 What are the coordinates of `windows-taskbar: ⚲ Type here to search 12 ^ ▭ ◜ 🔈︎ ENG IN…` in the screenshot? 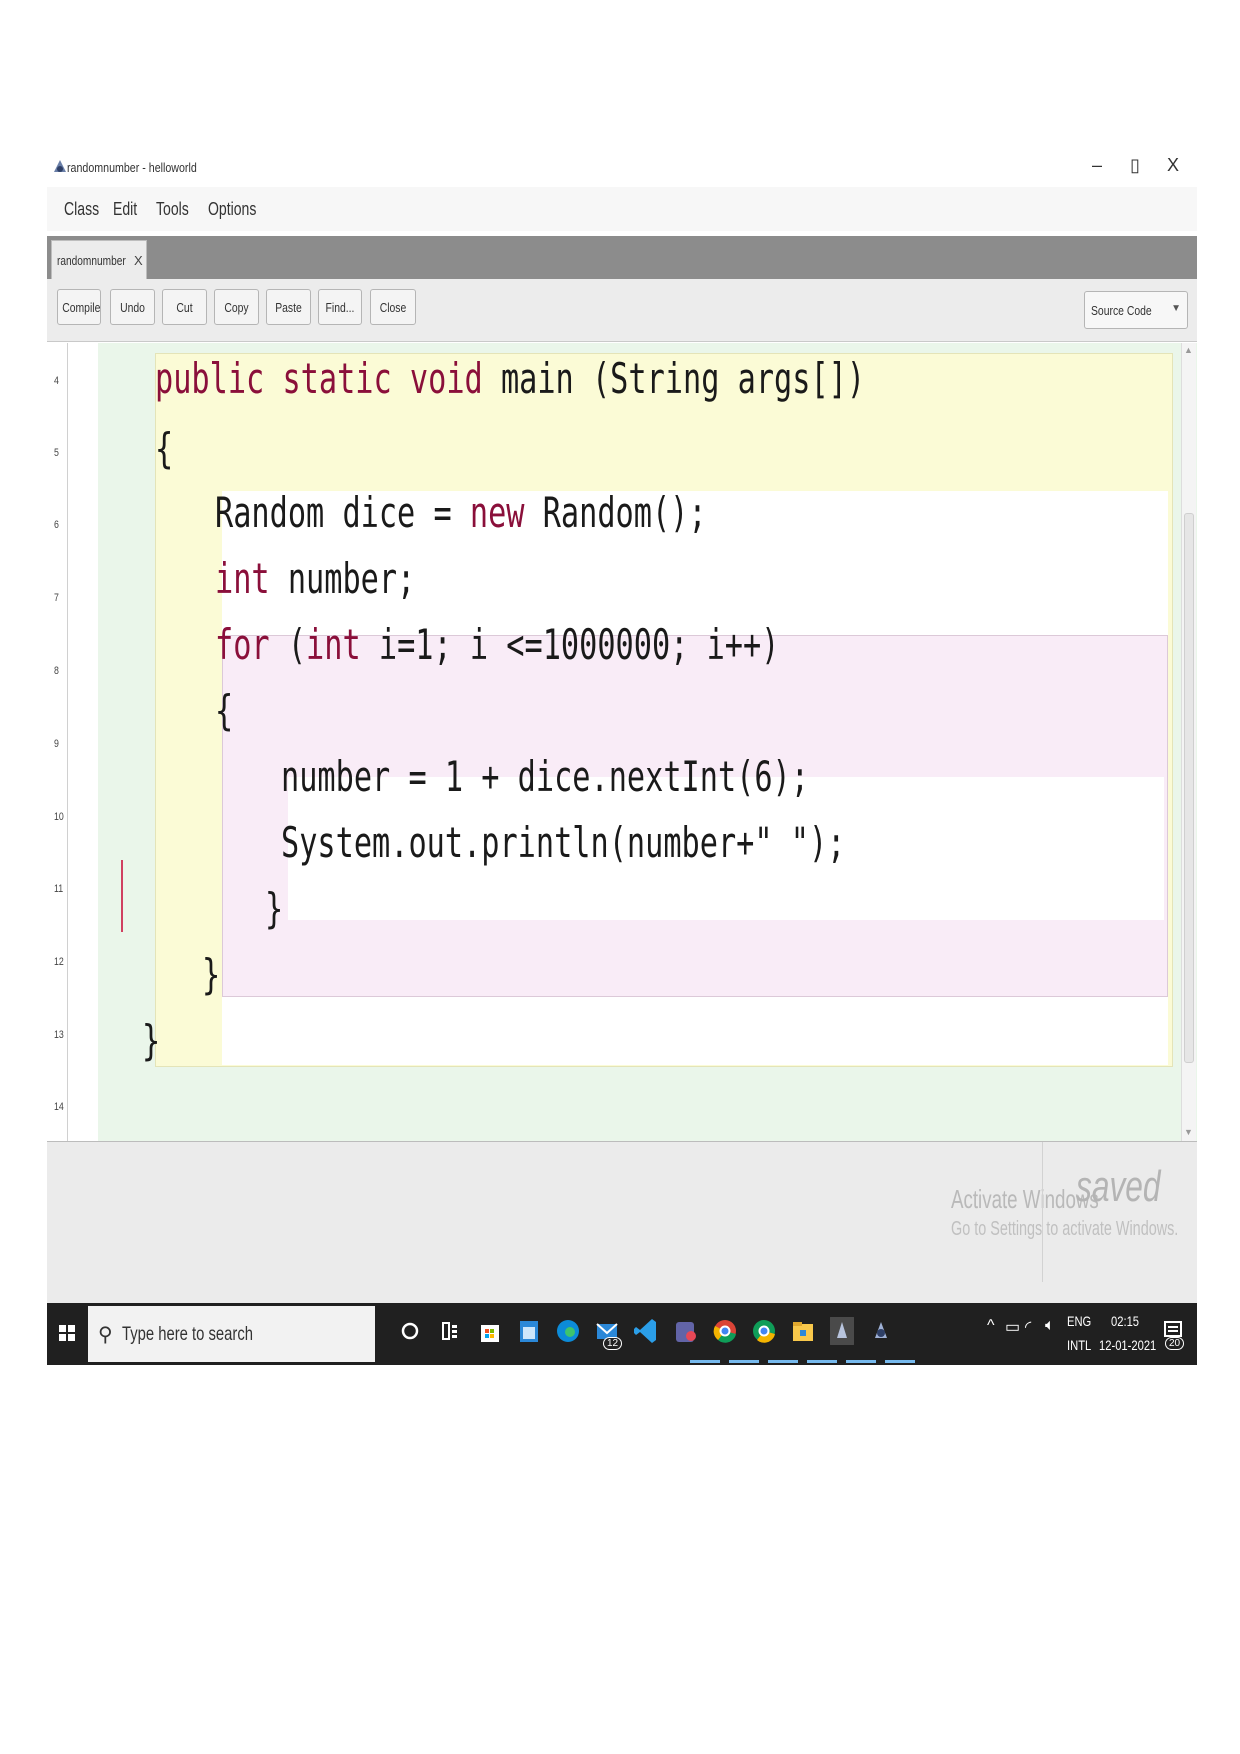 It's located at (622, 1334).